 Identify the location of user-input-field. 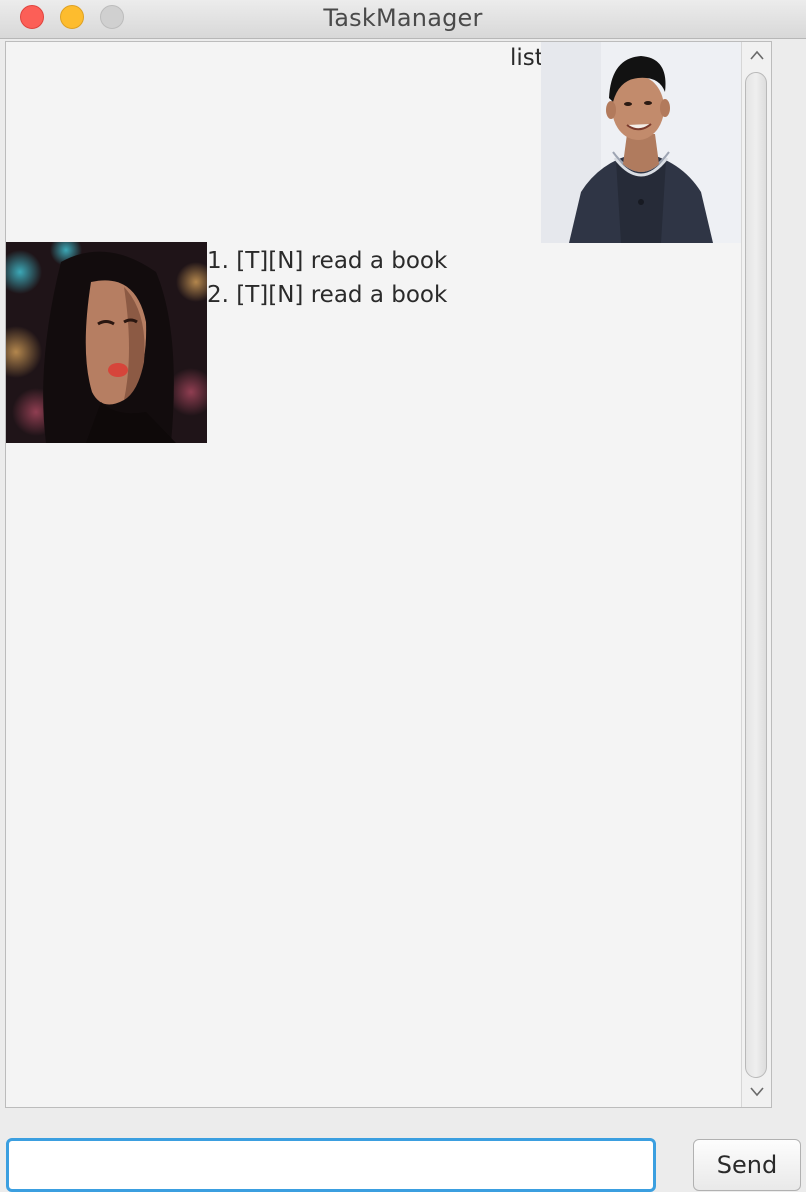
(331, 1165).